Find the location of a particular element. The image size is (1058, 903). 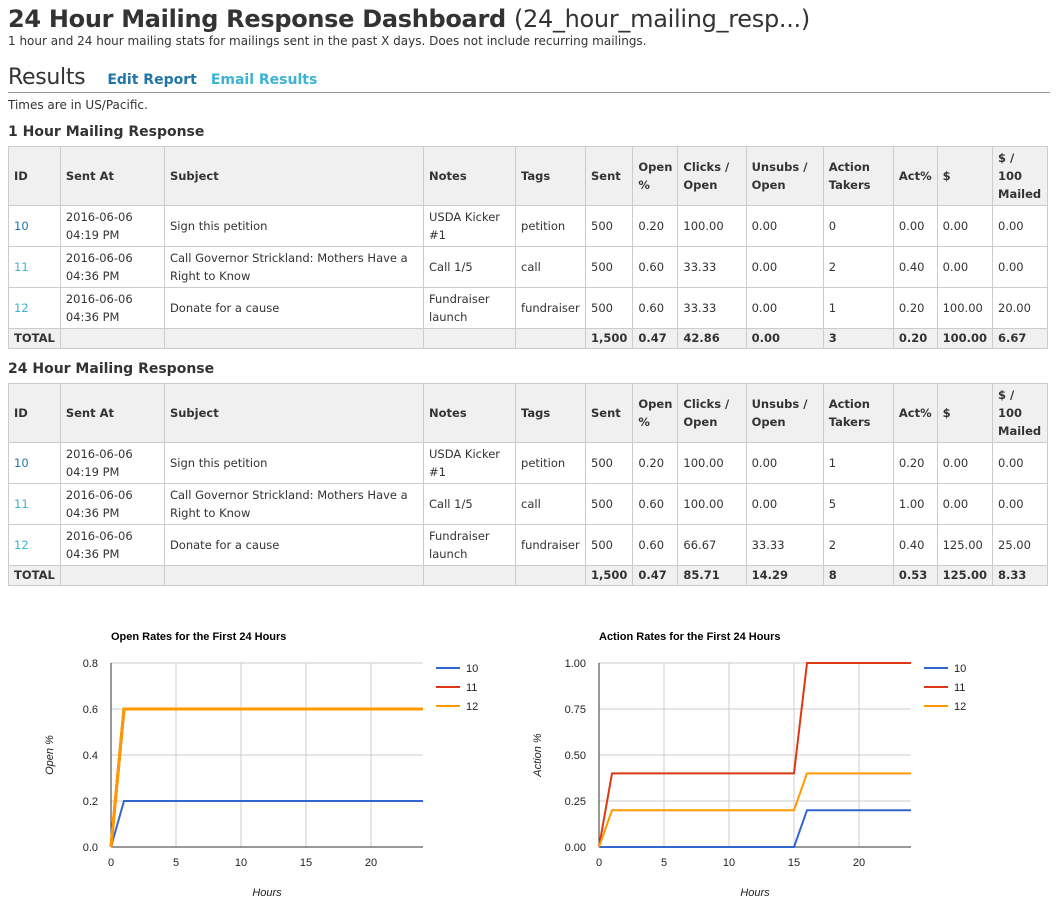

y-tick-label: 1.00 is located at coordinates (575, 664).